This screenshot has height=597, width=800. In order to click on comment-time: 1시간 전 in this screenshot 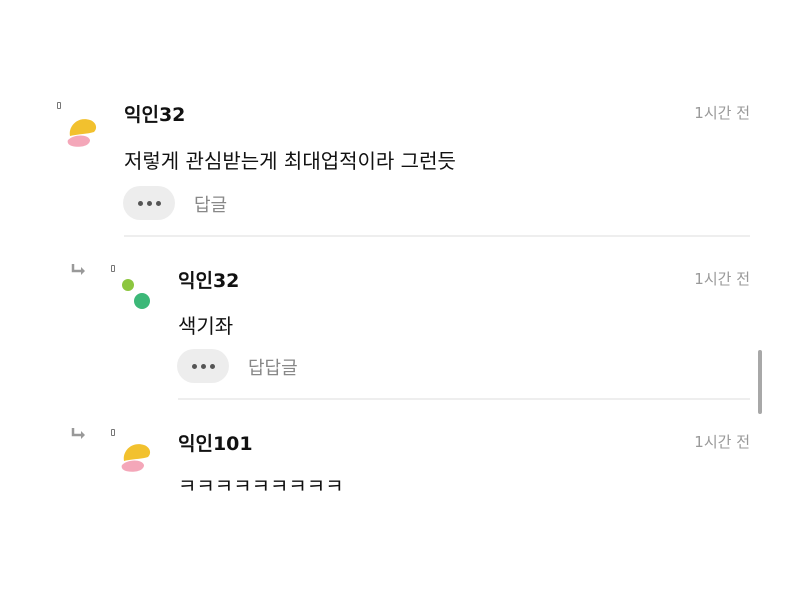, I will do `click(722, 442)`.